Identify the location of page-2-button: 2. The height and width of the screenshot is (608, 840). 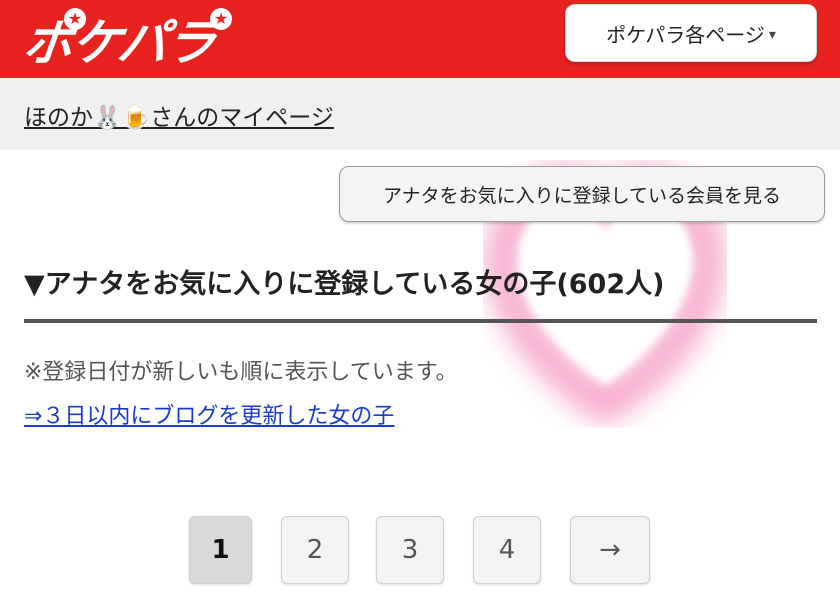
(315, 550).